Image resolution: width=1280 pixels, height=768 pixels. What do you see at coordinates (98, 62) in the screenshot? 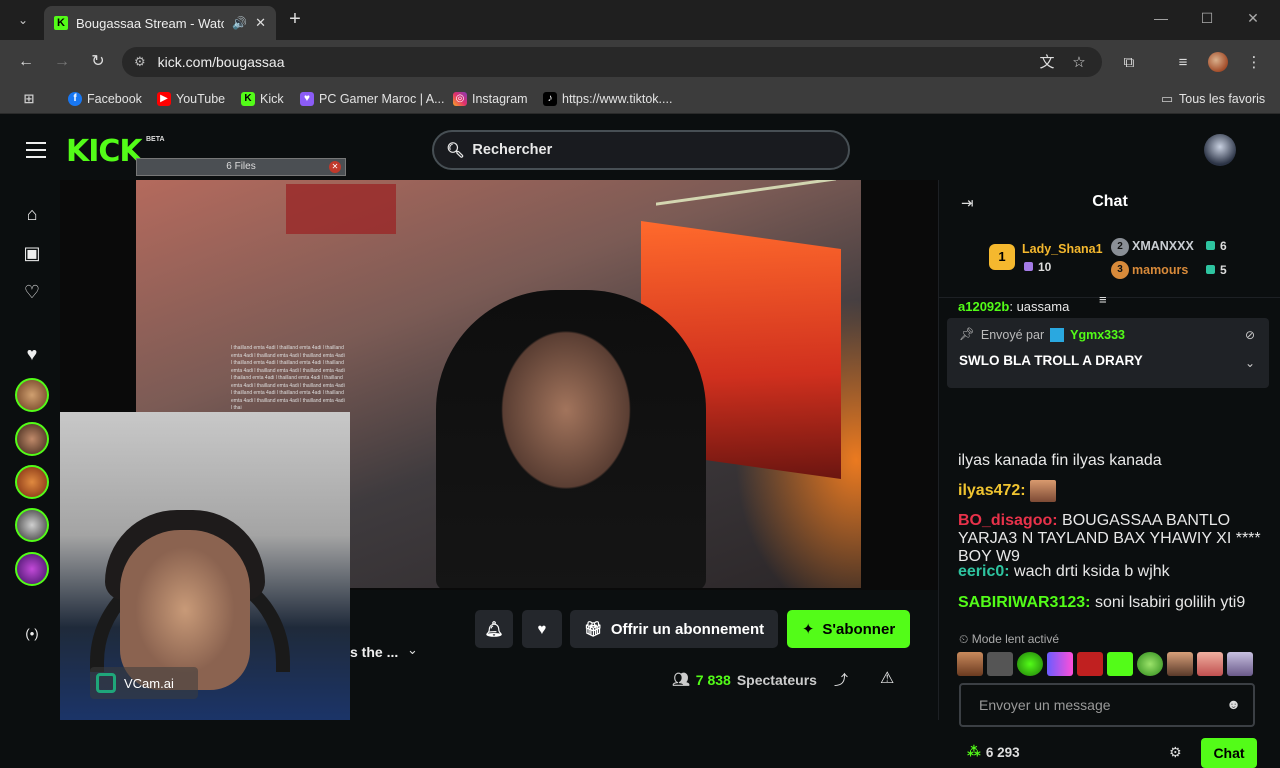
I see `reload-icon: ↻` at bounding box center [98, 62].